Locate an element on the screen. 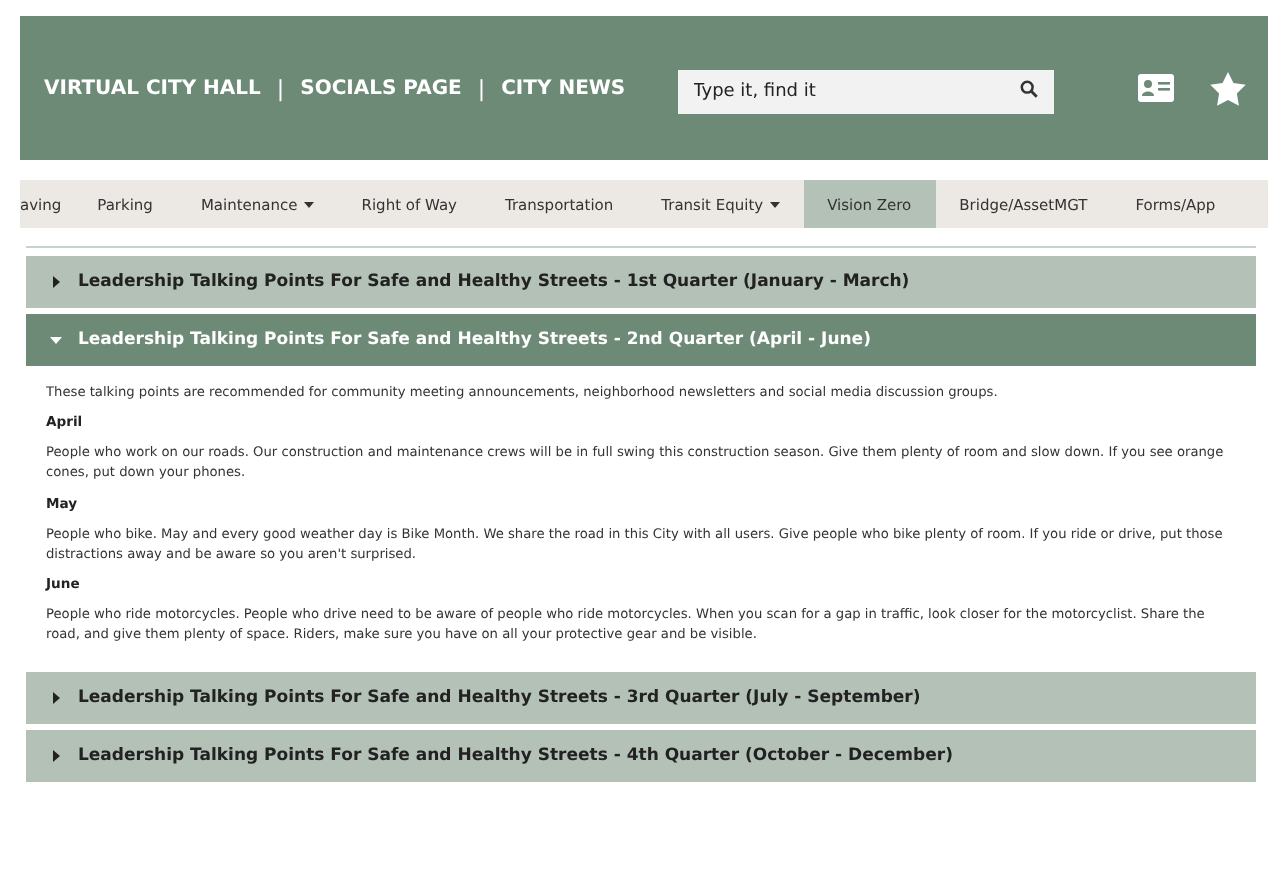 This screenshot has height=890, width=1268. star-icon is located at coordinates (1227, 88).